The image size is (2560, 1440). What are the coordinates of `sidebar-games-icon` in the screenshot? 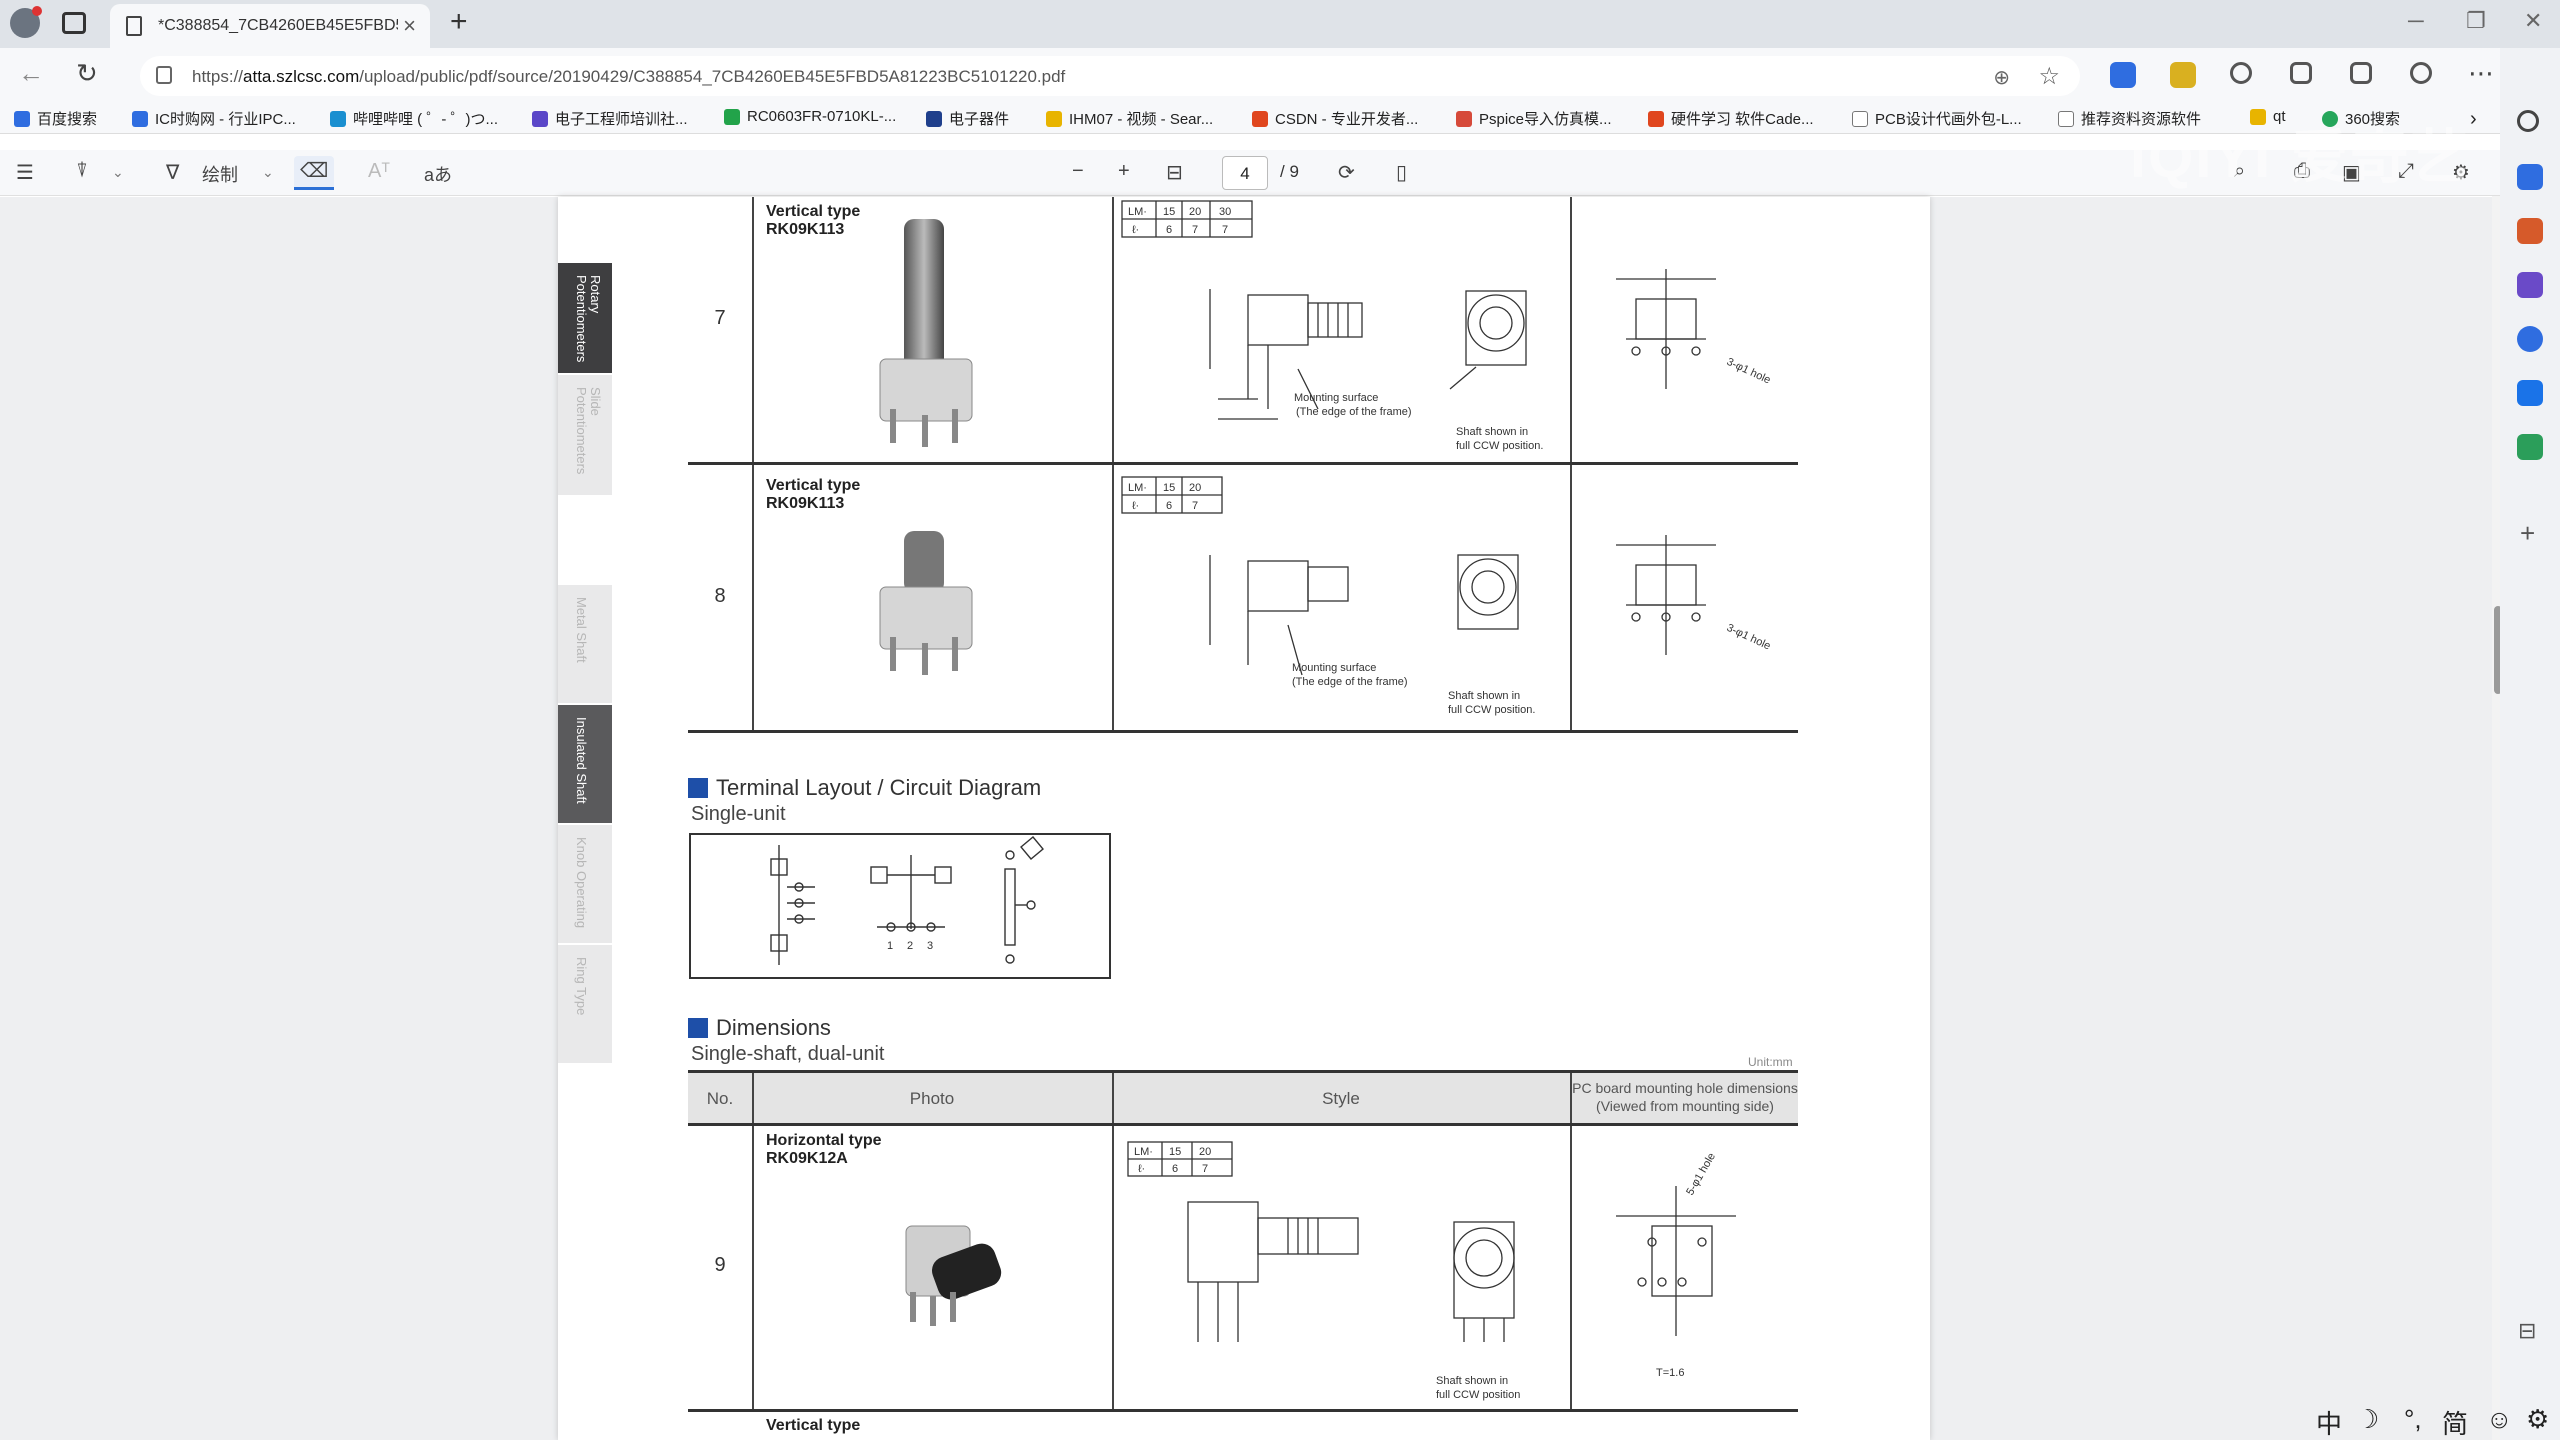 It's located at (2530, 285).